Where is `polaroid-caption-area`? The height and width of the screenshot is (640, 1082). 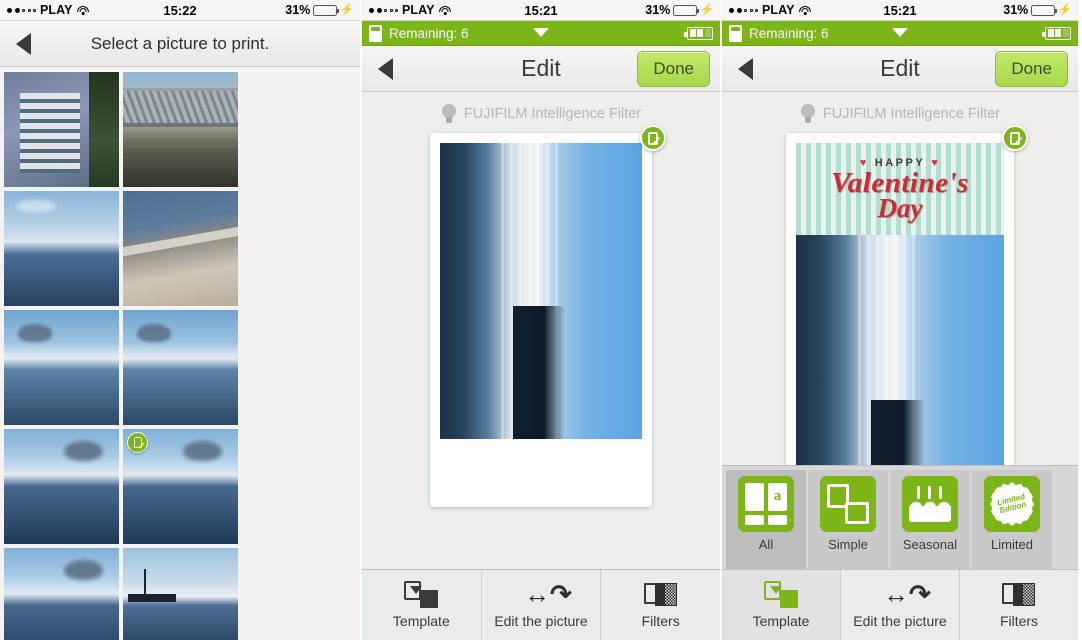 polaroid-caption-area is located at coordinates (541, 473).